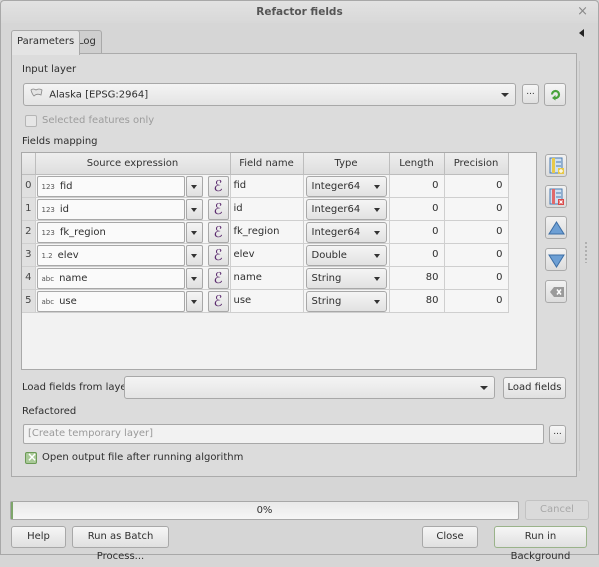 Image resolution: width=599 pixels, height=567 pixels. I want to click on splitter-divider, so click(579, 266).